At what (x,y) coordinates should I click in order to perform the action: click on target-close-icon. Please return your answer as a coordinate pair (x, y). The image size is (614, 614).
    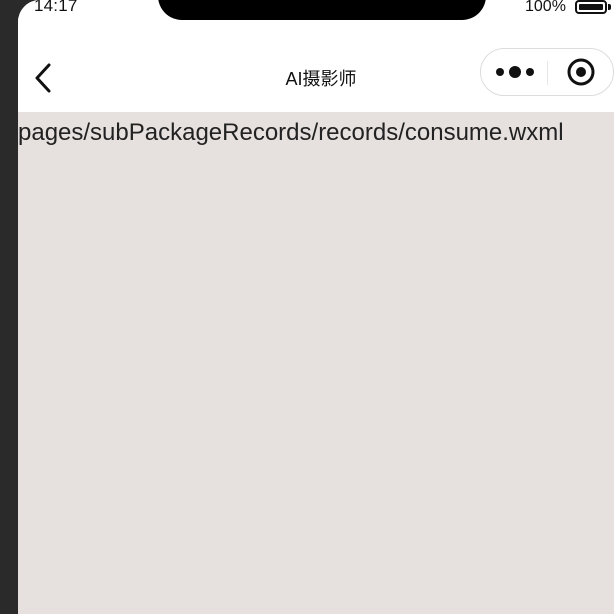
    Looking at the image, I should click on (581, 72).